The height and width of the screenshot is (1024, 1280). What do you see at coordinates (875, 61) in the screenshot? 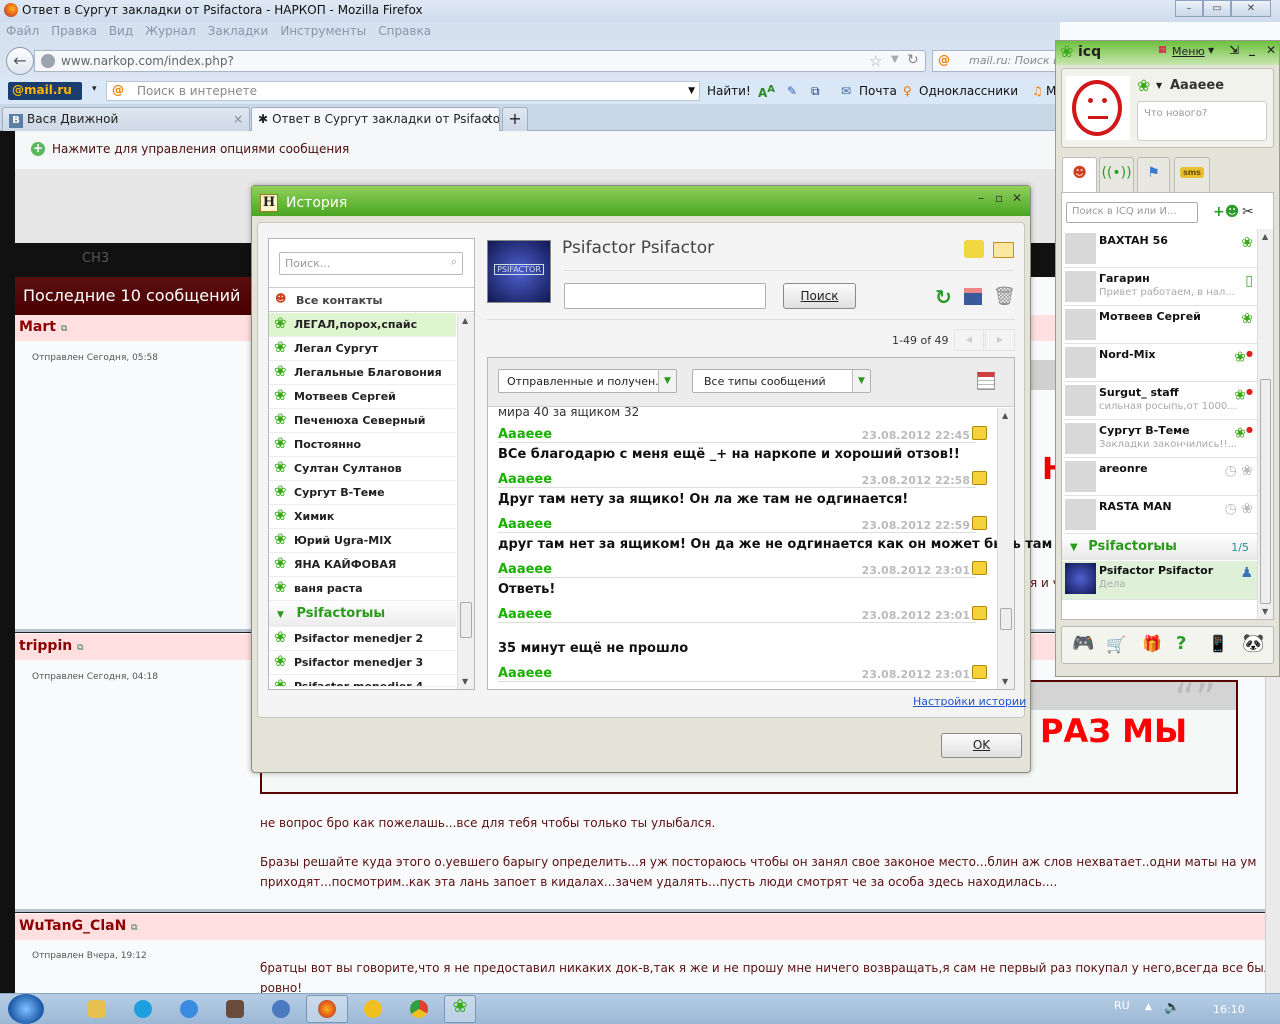
I see `bookmark-star-icon: ☆` at bounding box center [875, 61].